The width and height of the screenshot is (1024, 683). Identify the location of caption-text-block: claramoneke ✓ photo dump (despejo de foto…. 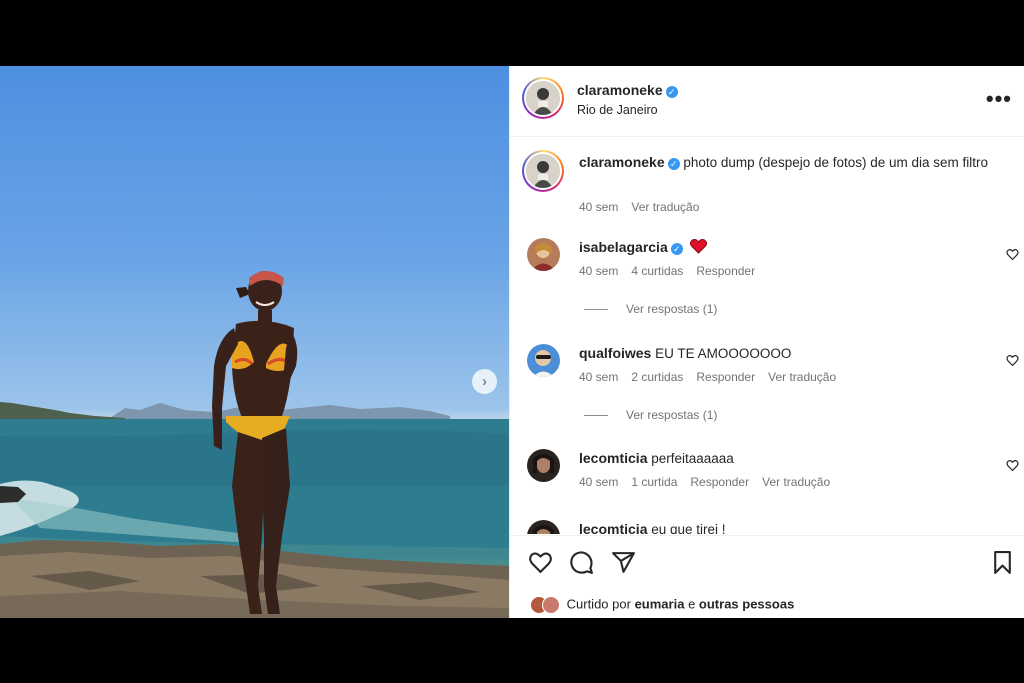
(789, 162).